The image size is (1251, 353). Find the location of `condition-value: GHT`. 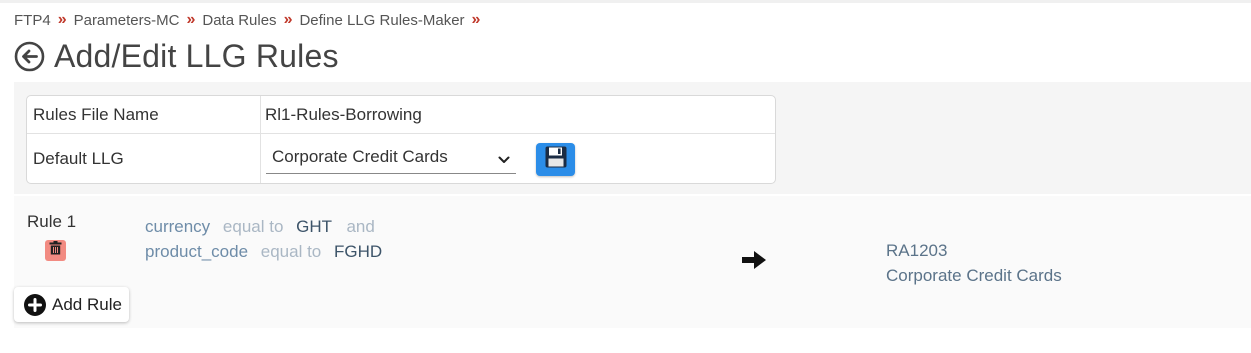

condition-value: GHT is located at coordinates (314, 226).